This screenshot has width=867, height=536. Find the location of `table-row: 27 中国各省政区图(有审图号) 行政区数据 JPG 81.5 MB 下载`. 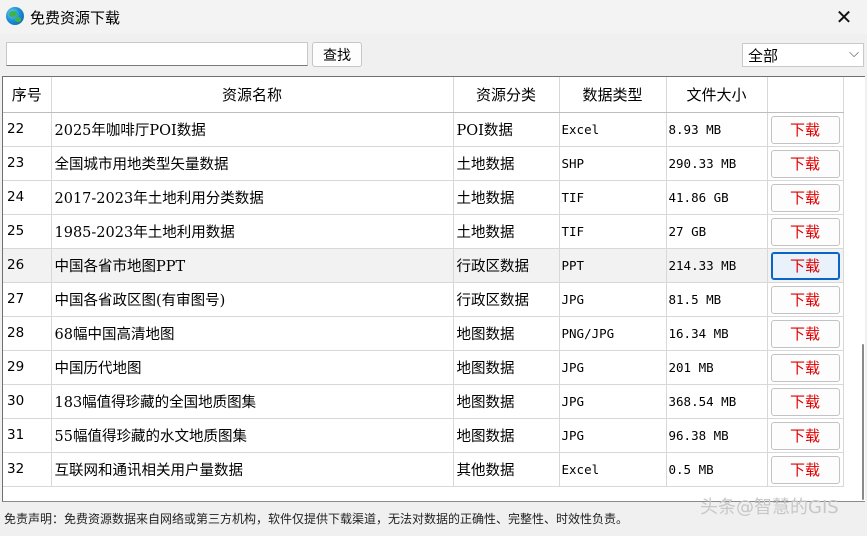

table-row: 27 中国各省政区图(有审图号) 行政区数据 JPG 81.5 MB 下载 is located at coordinates (423, 299).